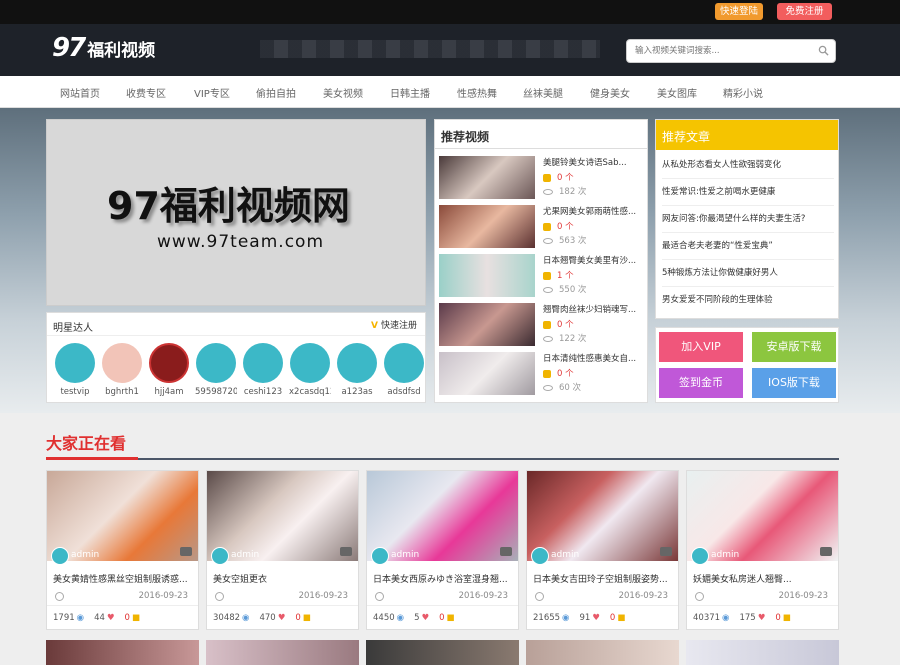 This screenshot has width=900, height=665. I want to click on article-link: 性爱常识:性爱之前喝水更健康, so click(748, 192).